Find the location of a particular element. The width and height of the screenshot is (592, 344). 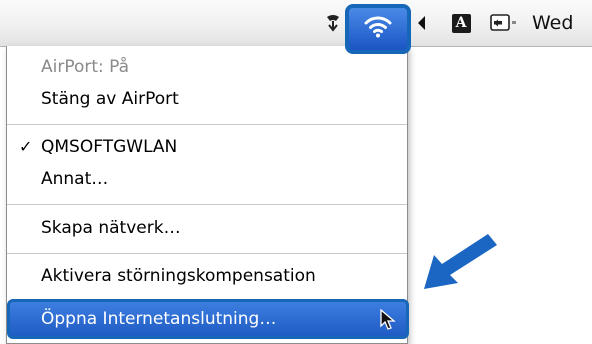

display-mirror-icon is located at coordinates (504, 23).